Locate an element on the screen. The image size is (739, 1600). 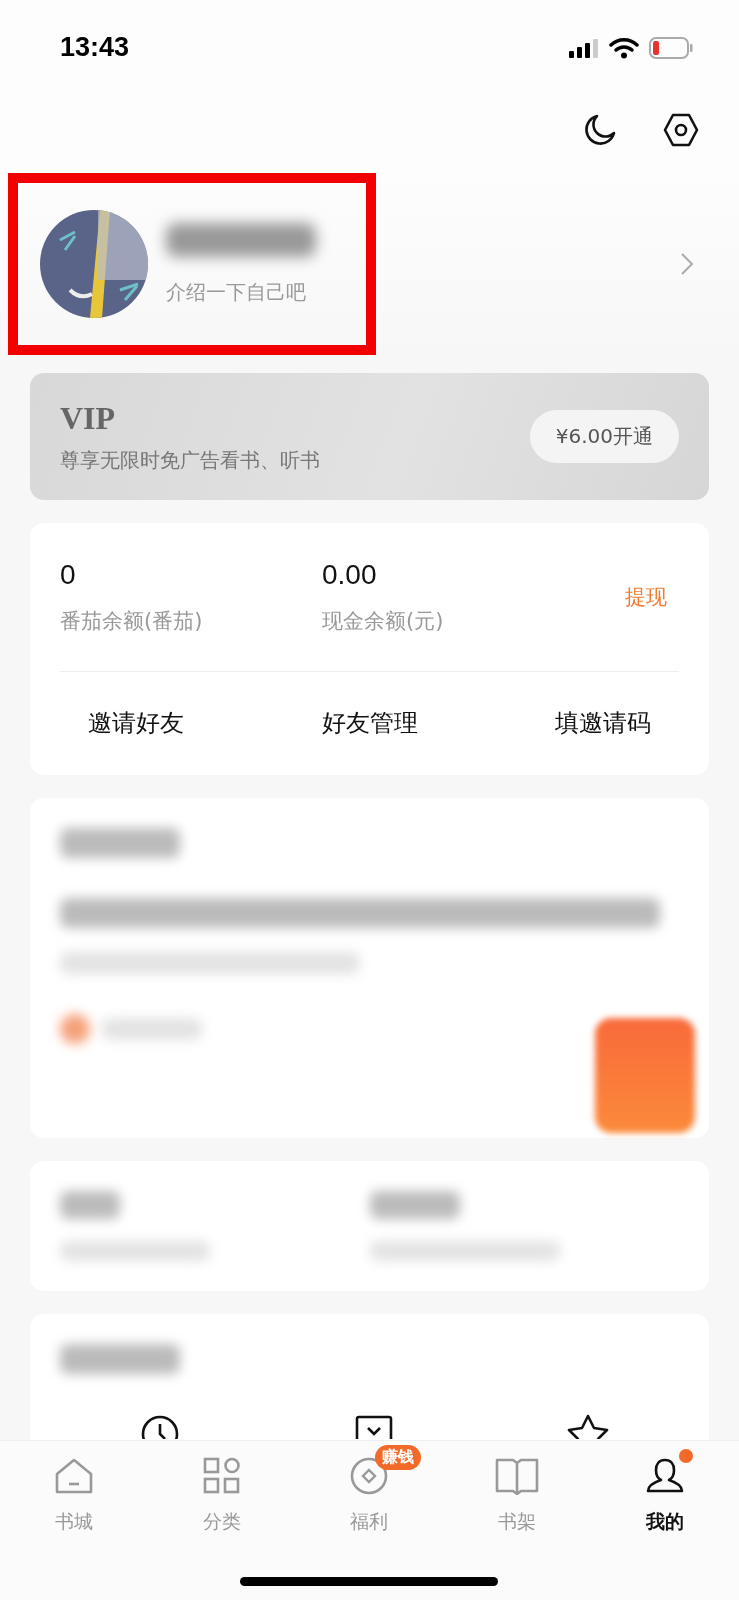
balance-value: 0.00 is located at coordinates (350, 575).